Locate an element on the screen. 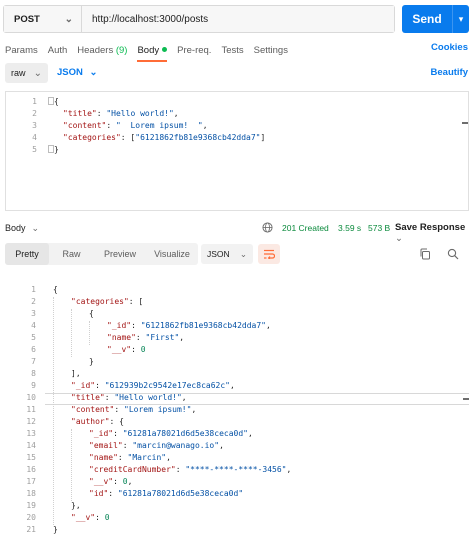 The image size is (474, 535). request-bar: POST ⌄ http://localhost:3000/posts is located at coordinates (199, 19).